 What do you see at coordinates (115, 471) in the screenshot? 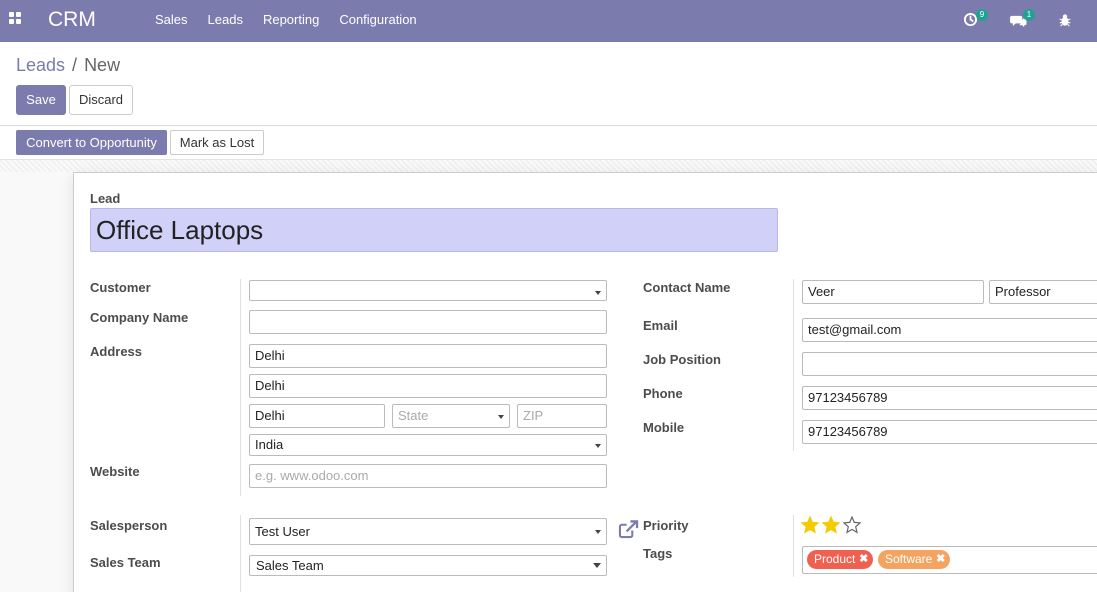
I see `website-label: Website` at bounding box center [115, 471].